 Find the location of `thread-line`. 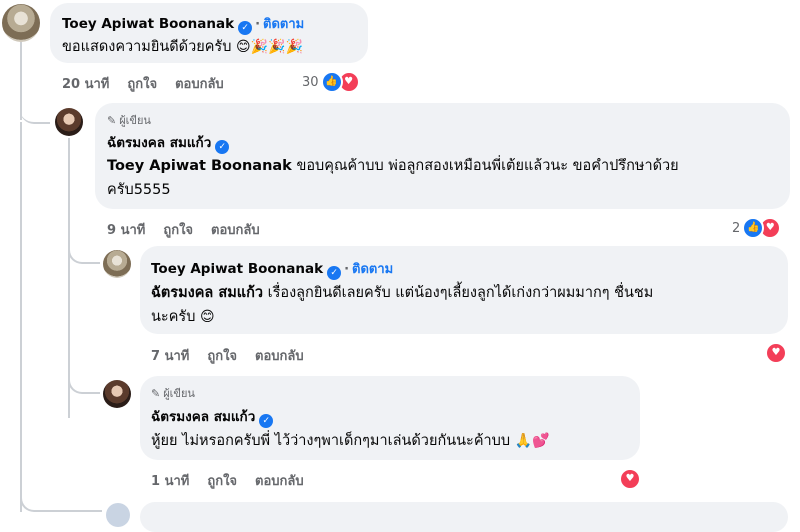

thread-line is located at coordinates (21, 317).